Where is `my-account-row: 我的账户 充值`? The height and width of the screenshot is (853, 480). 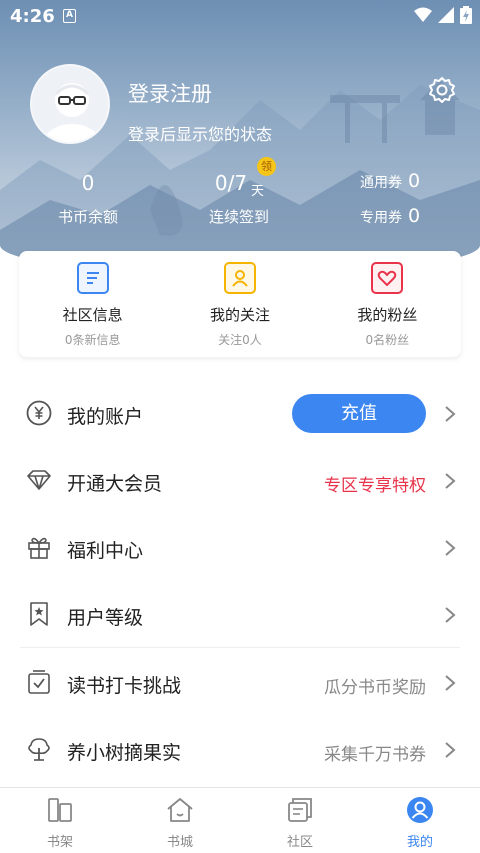
my-account-row: 我的账户 充值 is located at coordinates (240, 413).